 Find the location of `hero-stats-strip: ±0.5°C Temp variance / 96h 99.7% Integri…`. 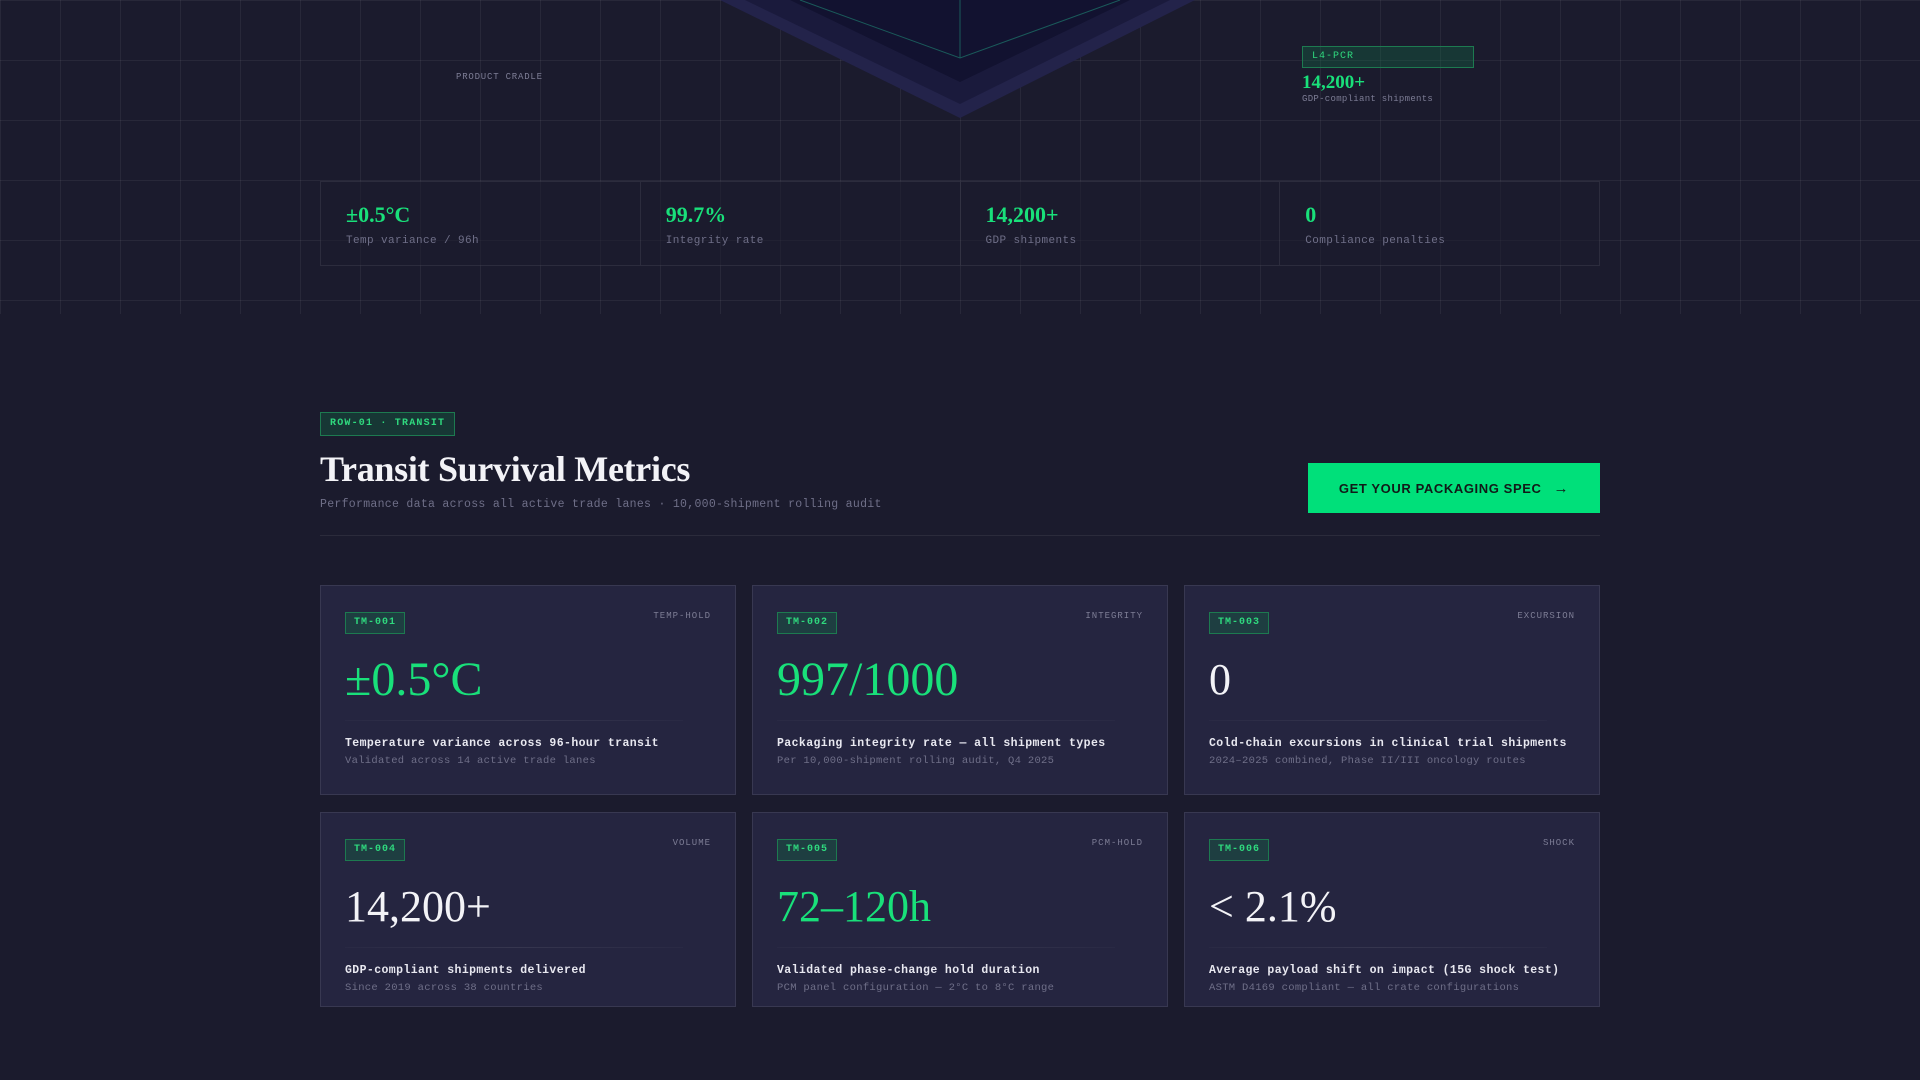

hero-stats-strip: ±0.5°C Temp variance / 96h 99.7% Integri… is located at coordinates (960, 223).